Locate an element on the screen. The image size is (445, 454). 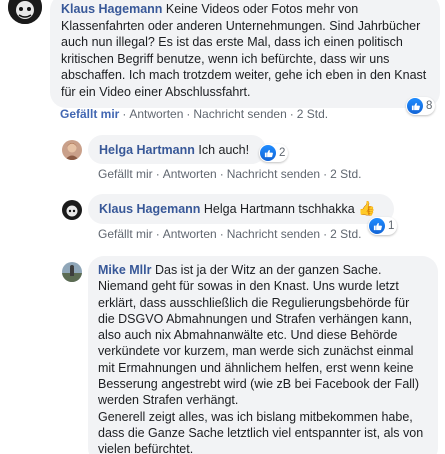
comment-author: Mike Mllr is located at coordinates (125, 270).